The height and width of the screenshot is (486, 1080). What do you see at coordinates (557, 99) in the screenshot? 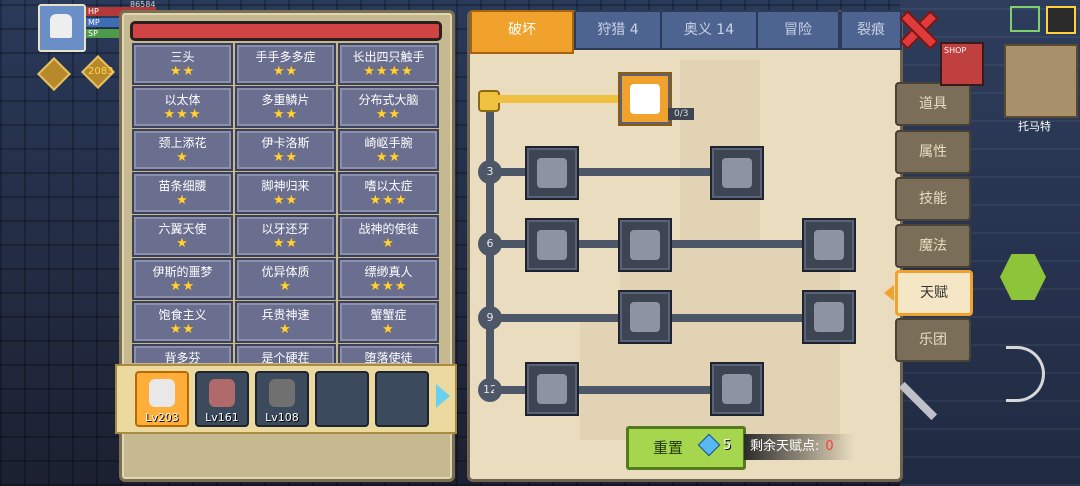
I see `tree-connector` at bounding box center [557, 99].